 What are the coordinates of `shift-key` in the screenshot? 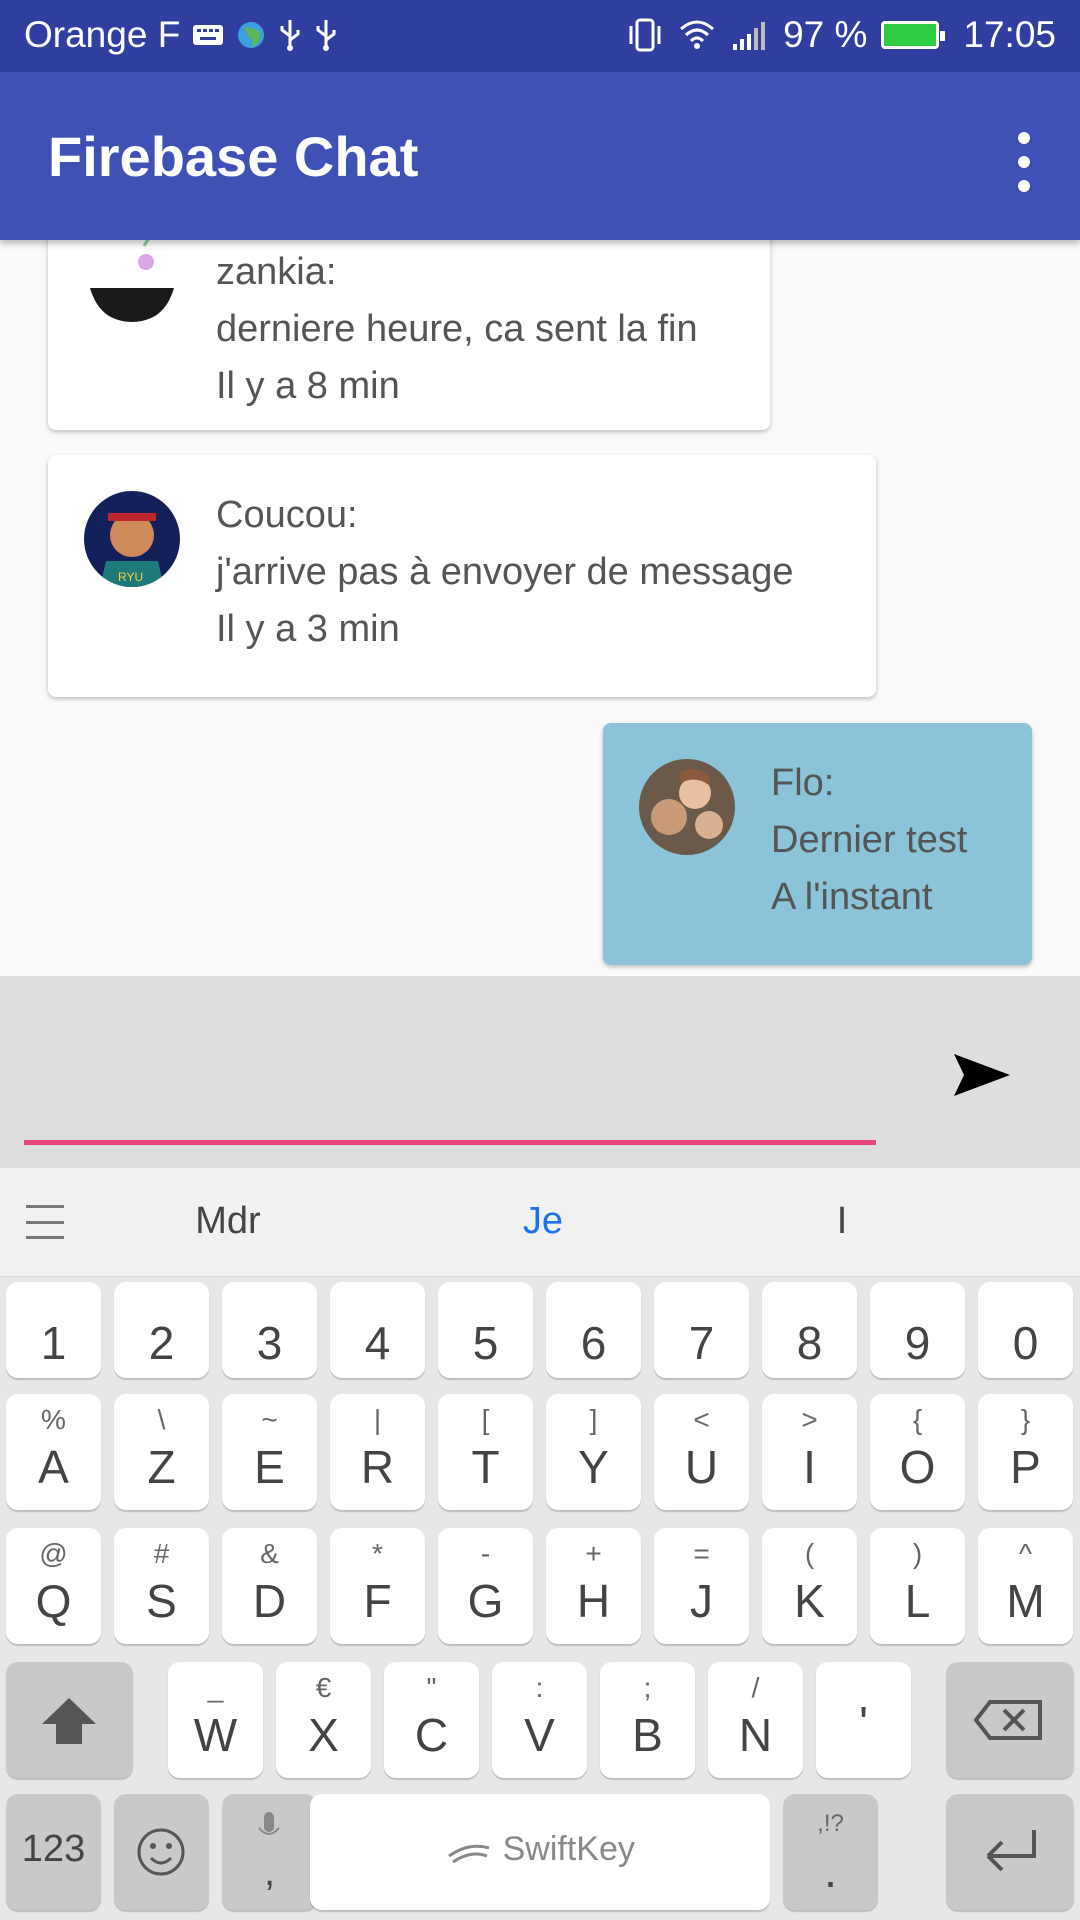 It's located at (69, 1720).